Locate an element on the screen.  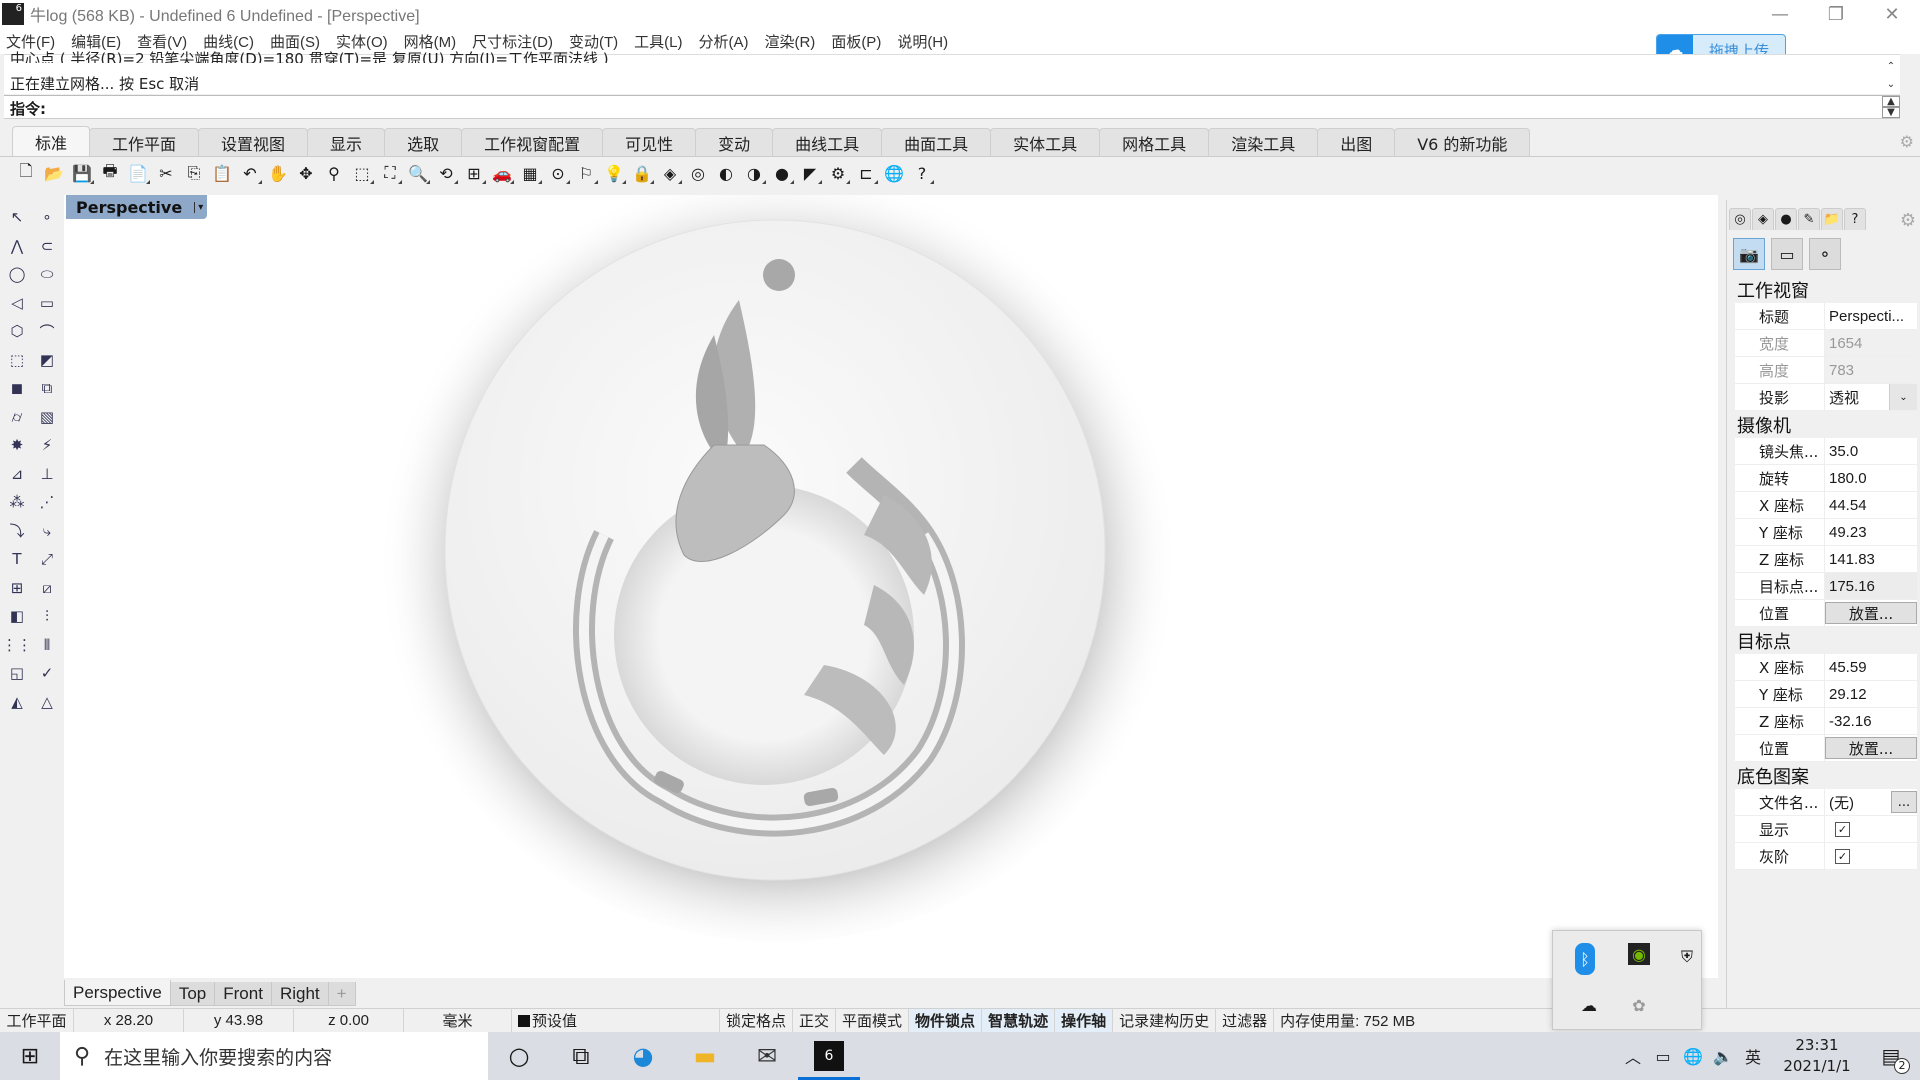
toolbar-tab: 标准 is located at coordinates (51, 141).